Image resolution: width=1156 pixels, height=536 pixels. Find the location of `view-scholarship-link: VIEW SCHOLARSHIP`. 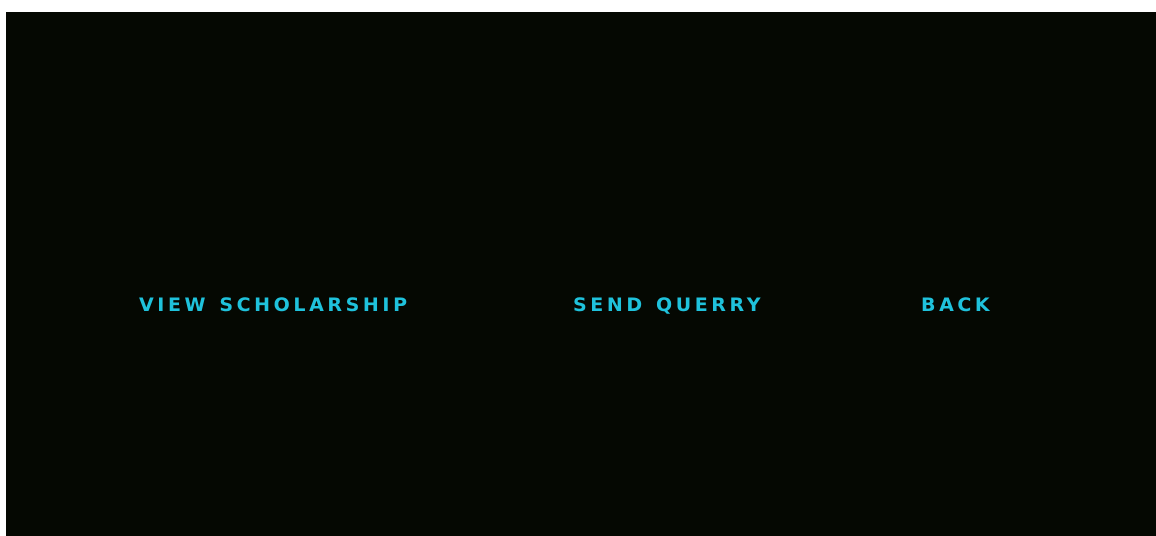

view-scholarship-link: VIEW SCHOLARSHIP is located at coordinates (275, 305).